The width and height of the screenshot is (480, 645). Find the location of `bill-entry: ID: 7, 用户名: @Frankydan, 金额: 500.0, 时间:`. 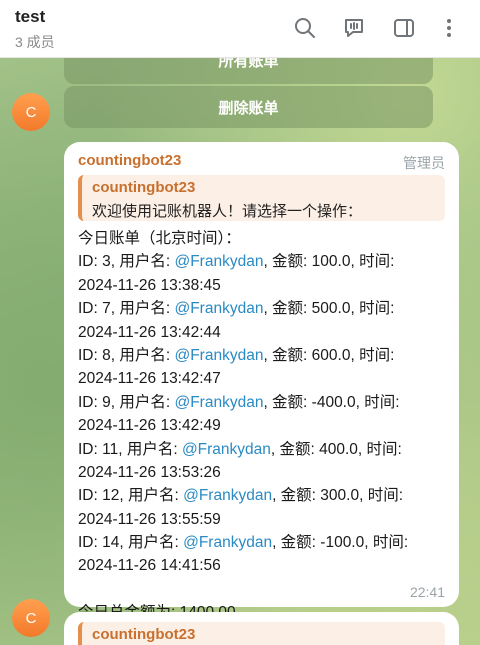

bill-entry: ID: 7, 用户名: @Frankydan, 金额: 500.0, 时间: is located at coordinates (263, 308).